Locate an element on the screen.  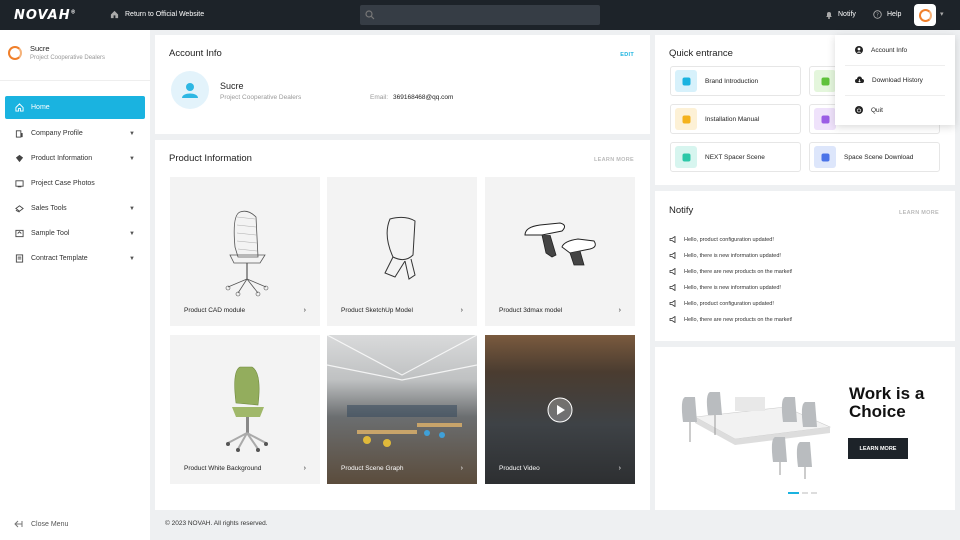
user-dropdown-menu: Account Info Download History Quit is located at coordinates (895, 80).